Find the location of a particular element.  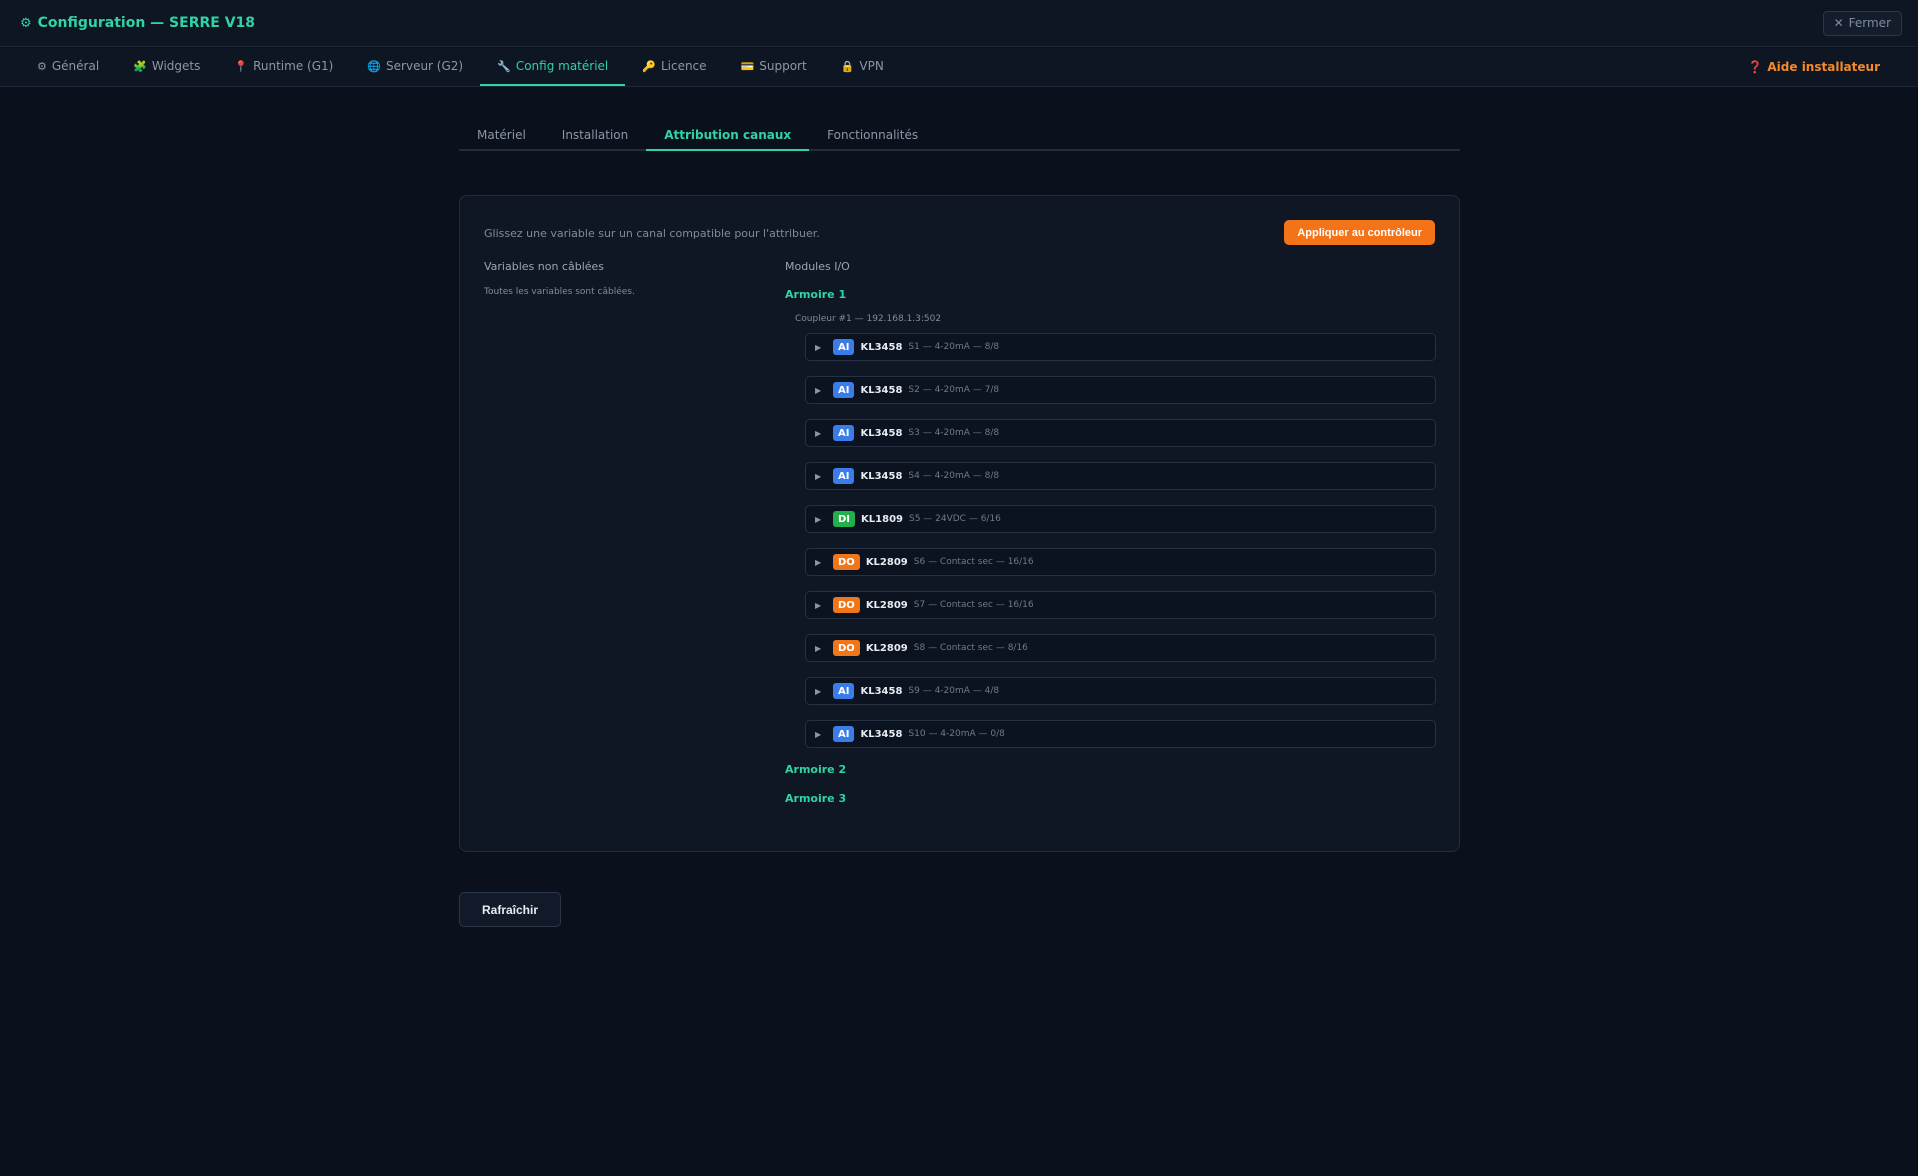

tab-label: Support is located at coordinates (783, 66).